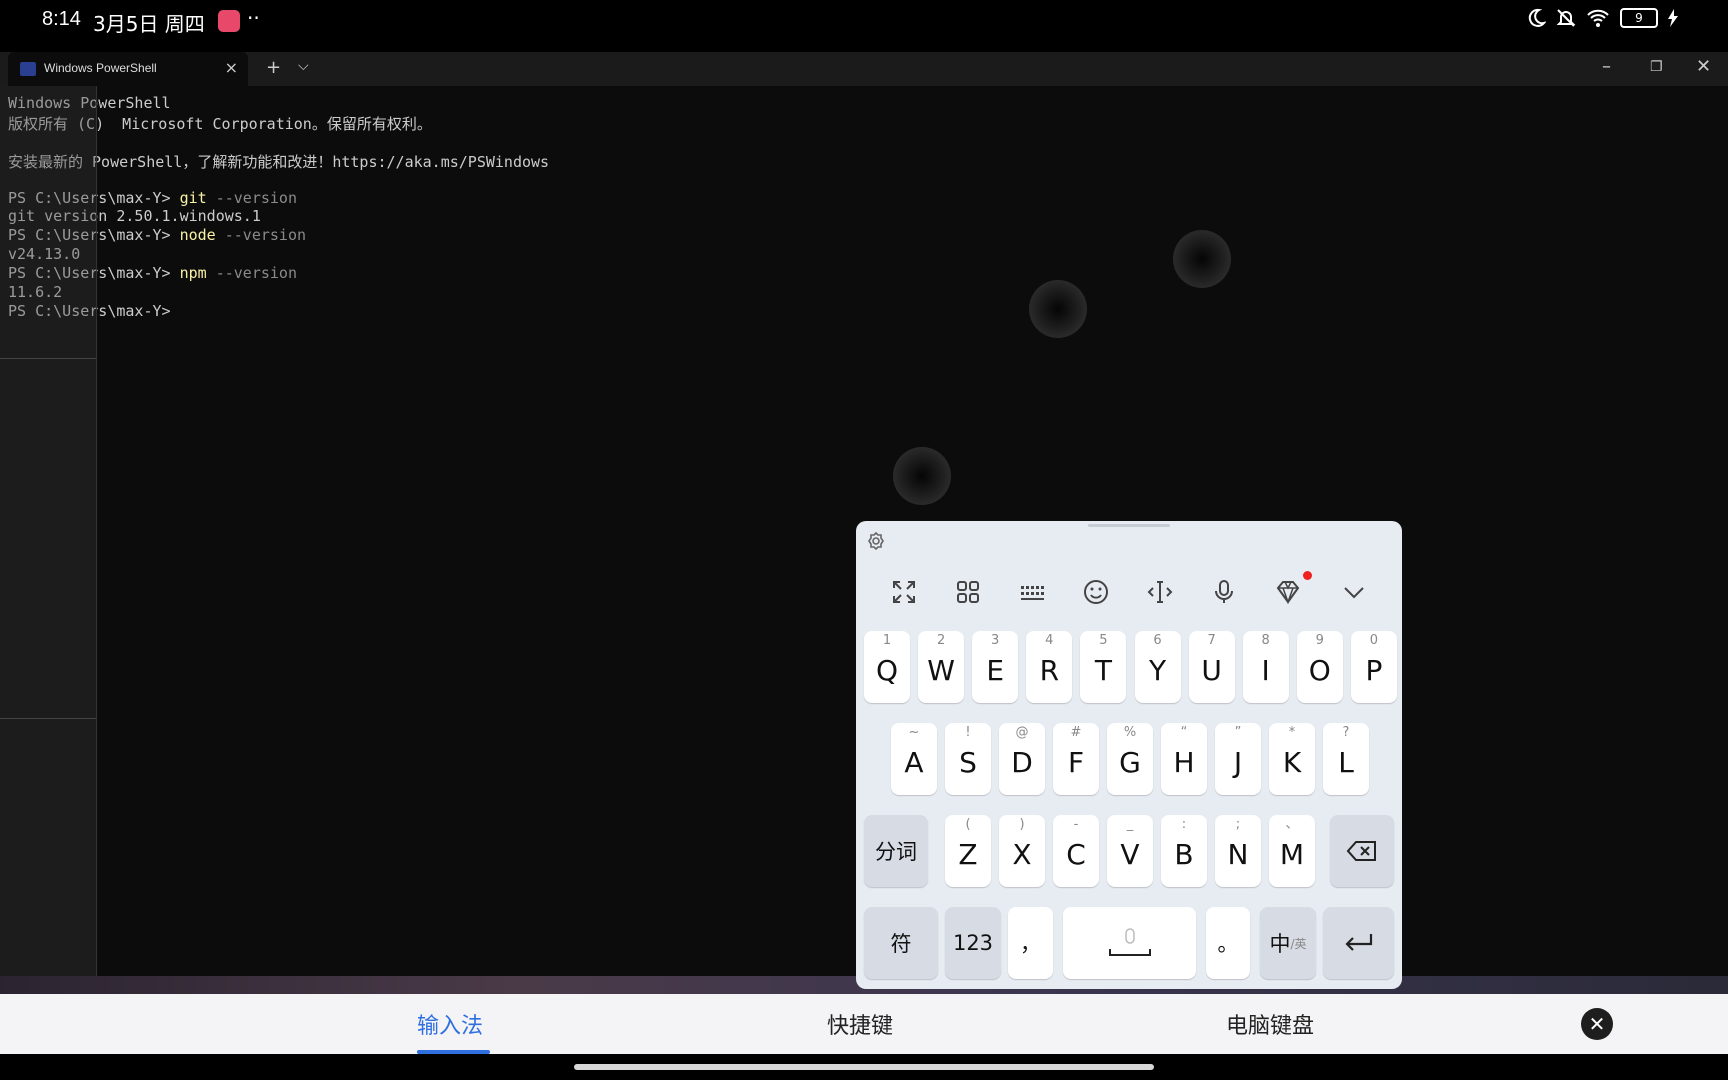 Image resolution: width=1728 pixels, height=1080 pixels. I want to click on key-secondary-label: 9, so click(1319, 640).